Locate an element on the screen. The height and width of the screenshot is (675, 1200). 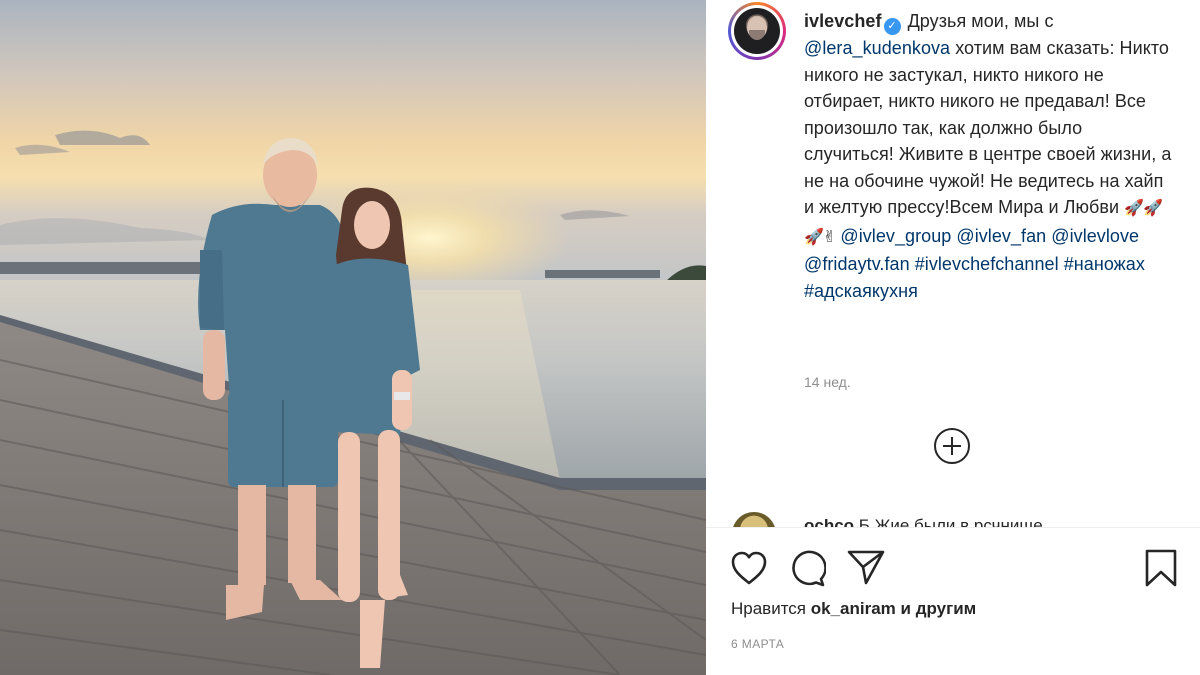
avatar-image is located at coordinates (757, 31).